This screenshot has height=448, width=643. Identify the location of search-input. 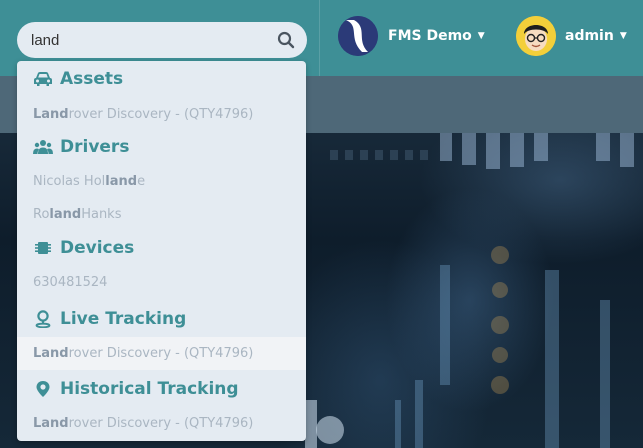
(154, 40).